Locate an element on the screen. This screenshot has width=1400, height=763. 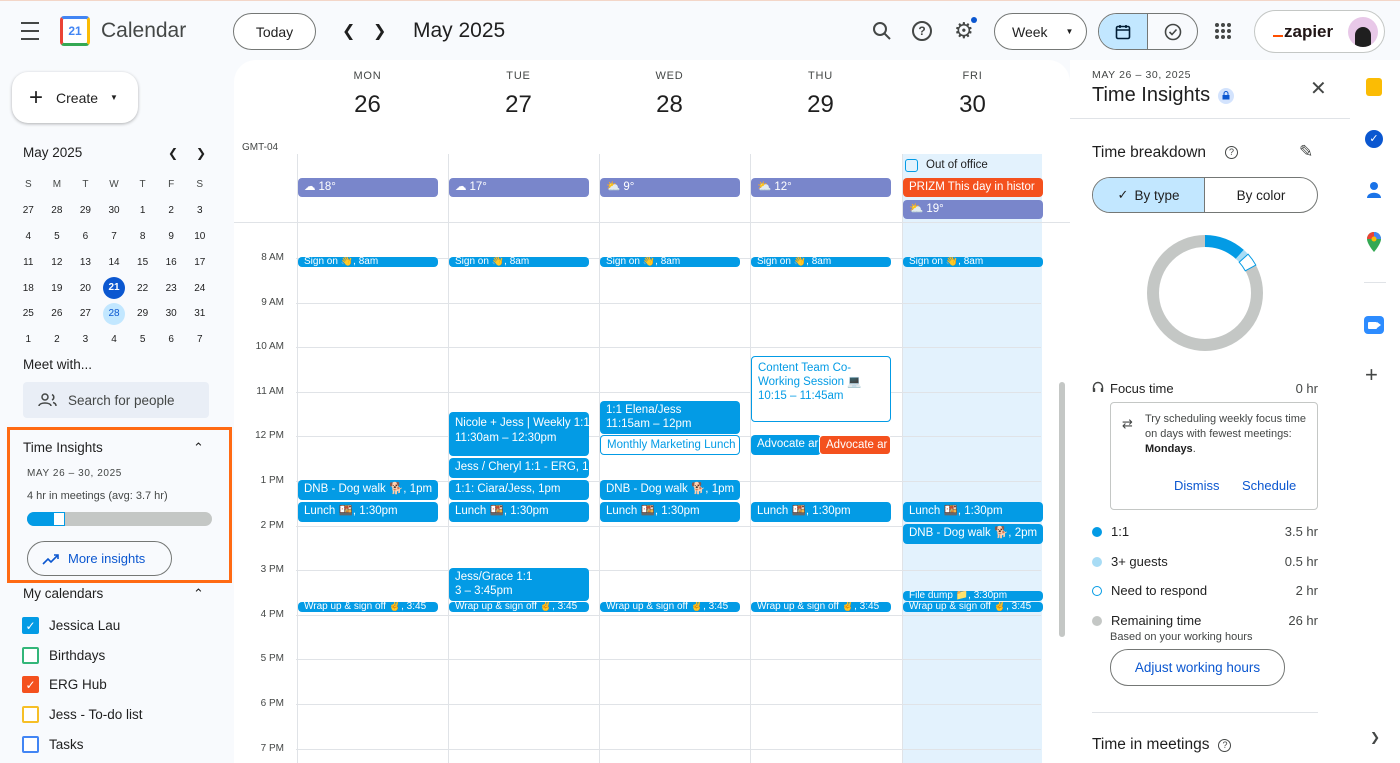
mini-day: 10 is located at coordinates (199, 236).